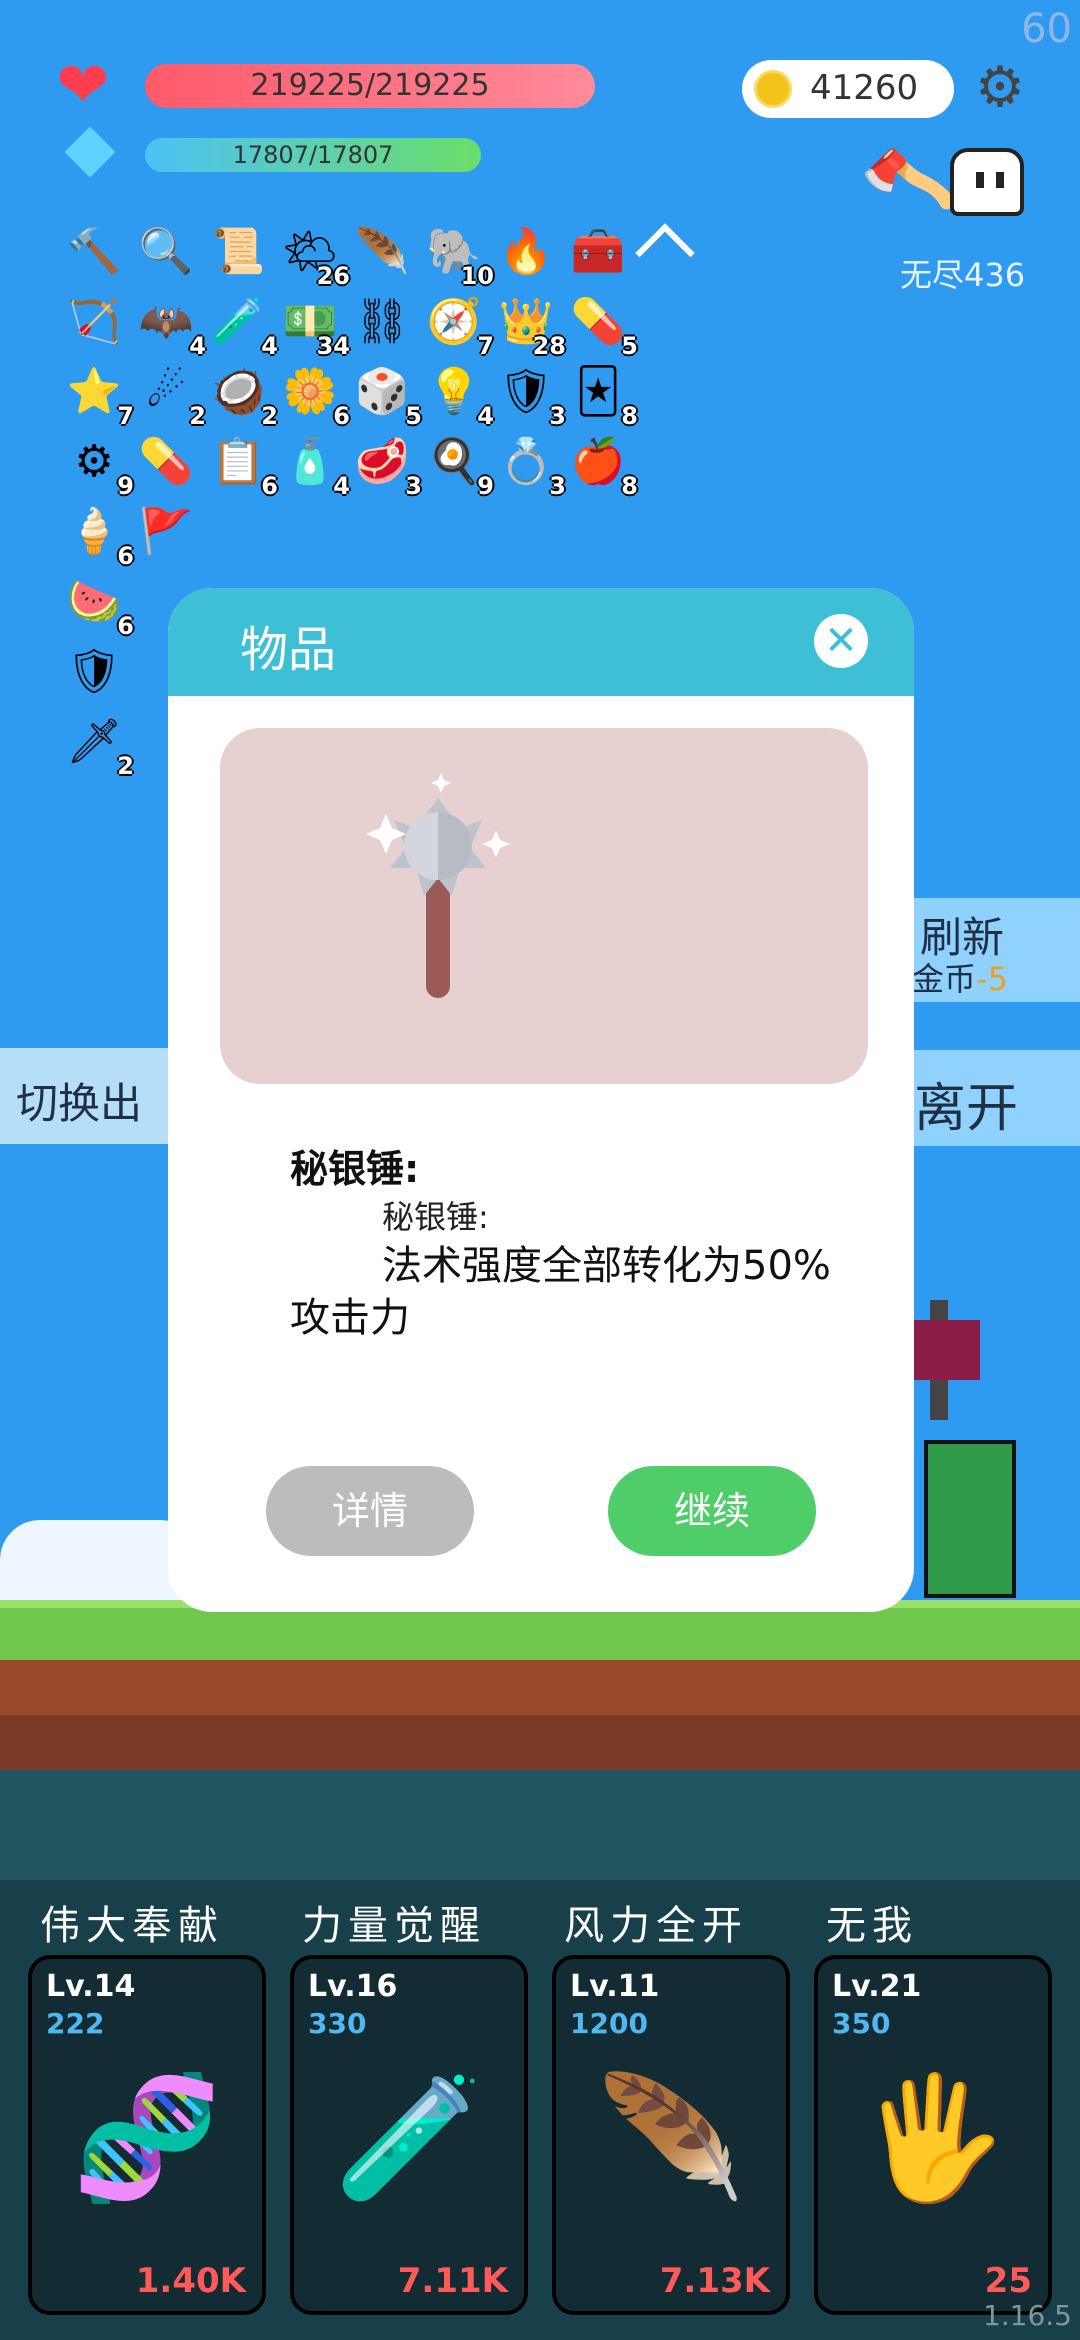 Image resolution: width=1080 pixels, height=2340 pixels. Describe the element at coordinates (531, 395) in the screenshot. I see `shield-round-icon: 🛡 3` at that location.